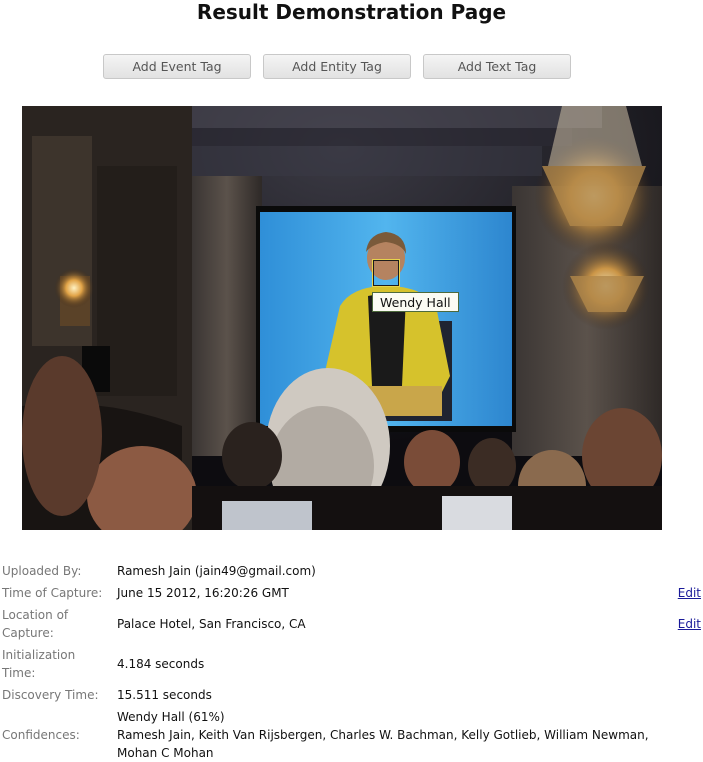  Describe the element at coordinates (211, 624) in the screenshot. I see `location-value: Palace Hotel, San Francisco, CA` at that location.